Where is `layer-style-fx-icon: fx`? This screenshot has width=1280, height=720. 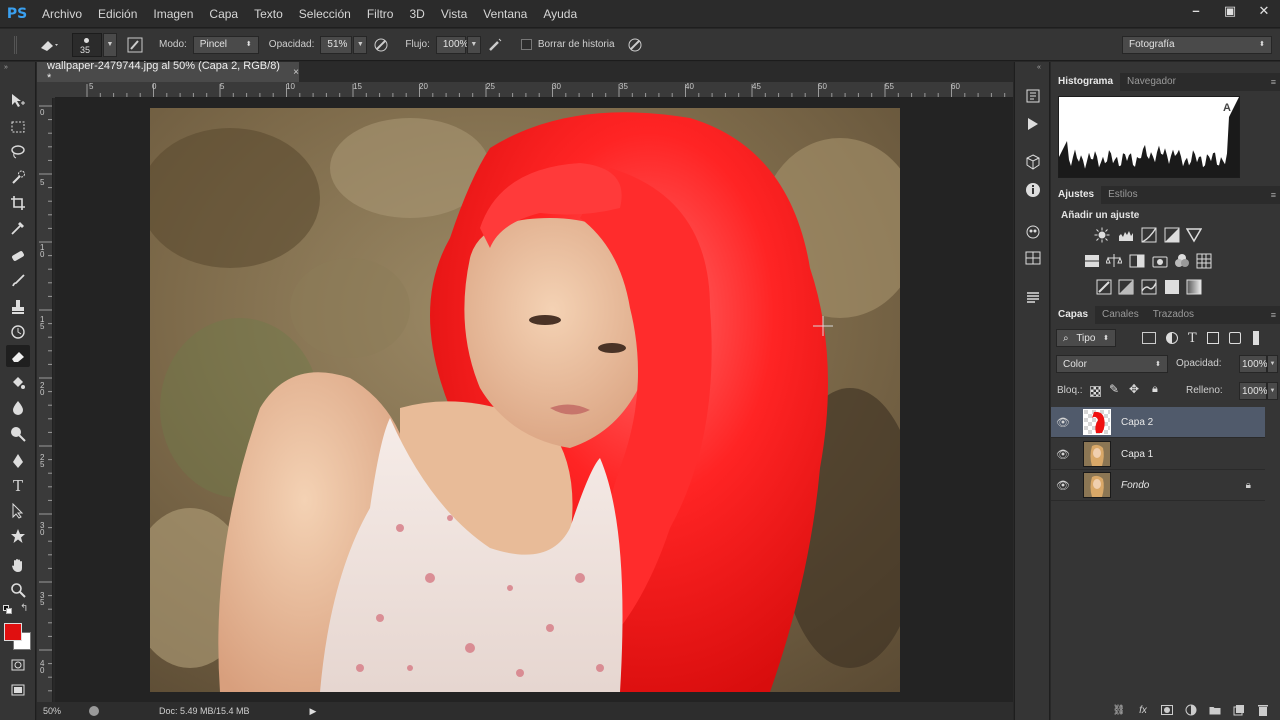
layer-style-fx-icon: fx is located at coordinates (1143, 710).